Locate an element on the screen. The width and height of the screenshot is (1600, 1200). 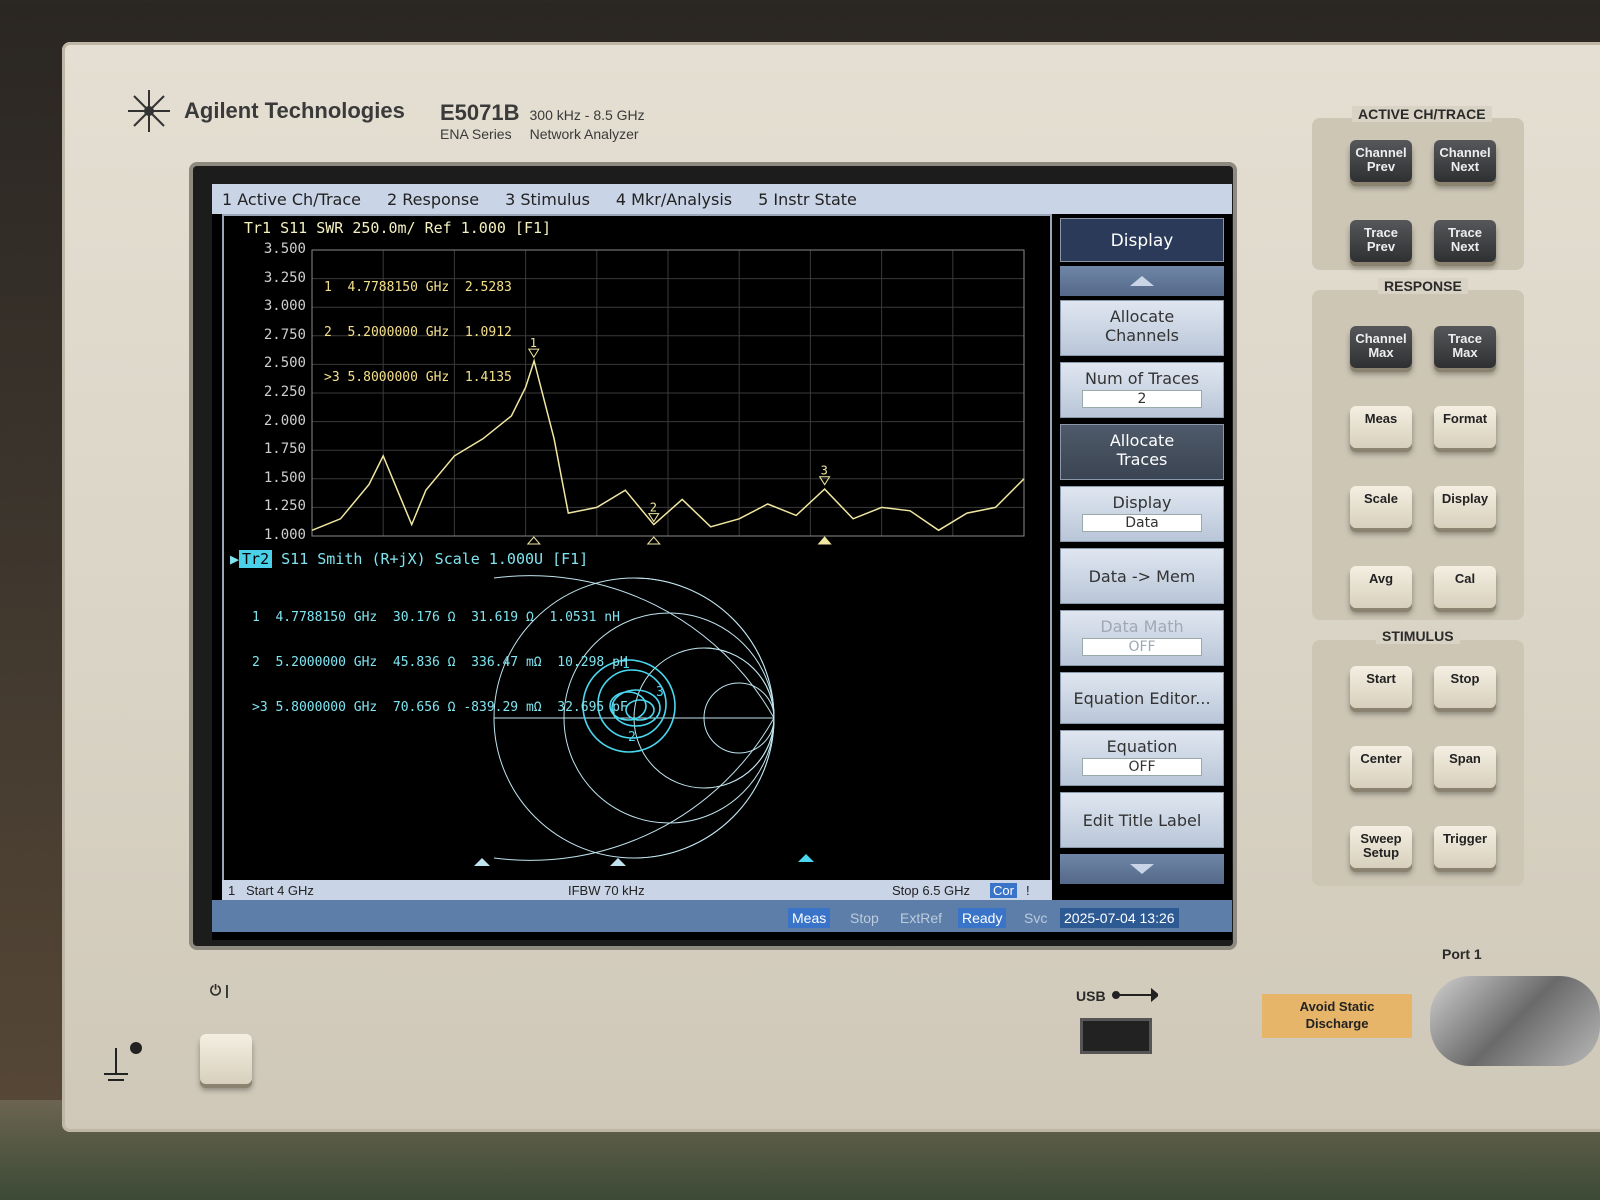
channel-next-key: Channel Next is located at coordinates (1465, 161).